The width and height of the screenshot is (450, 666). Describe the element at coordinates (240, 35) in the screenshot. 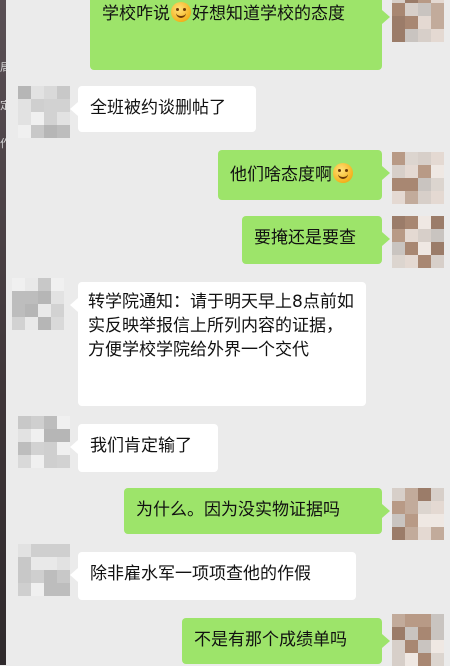

I see `message-bubble-mine: 学校咋说 好想知道学校的态度` at that location.